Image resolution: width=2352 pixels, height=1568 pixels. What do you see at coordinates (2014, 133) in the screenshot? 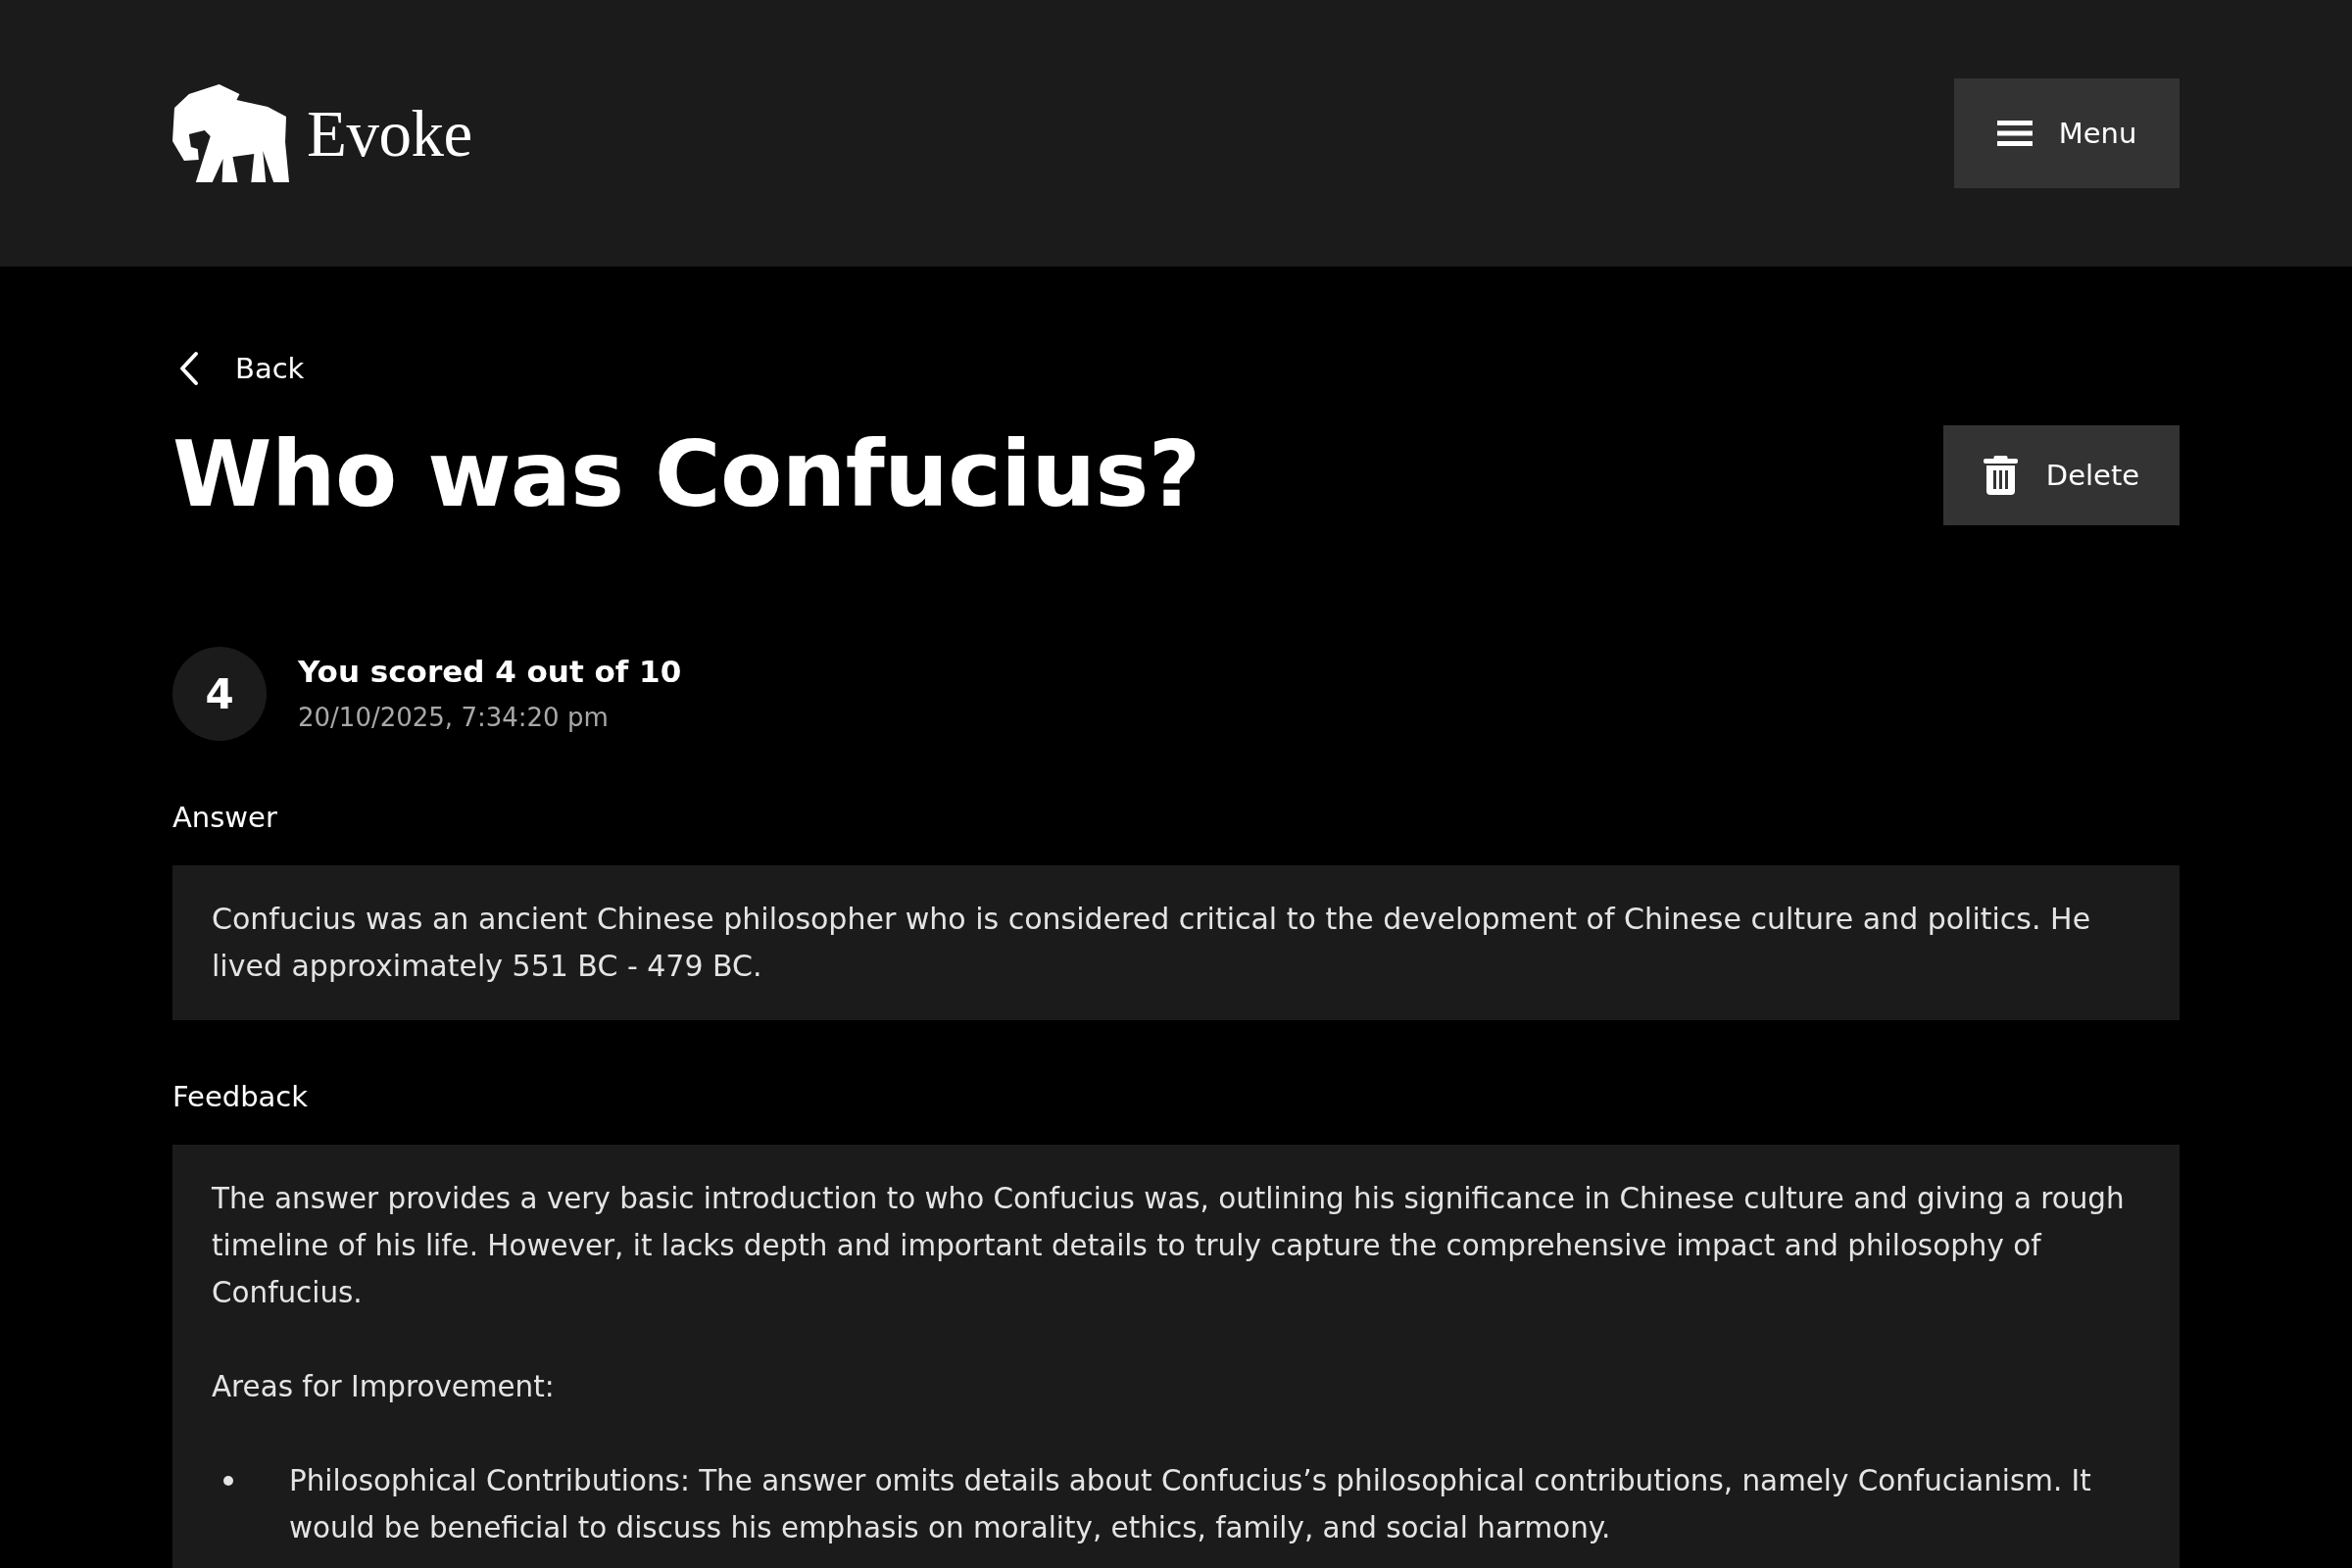
I see `menu-icon` at bounding box center [2014, 133].